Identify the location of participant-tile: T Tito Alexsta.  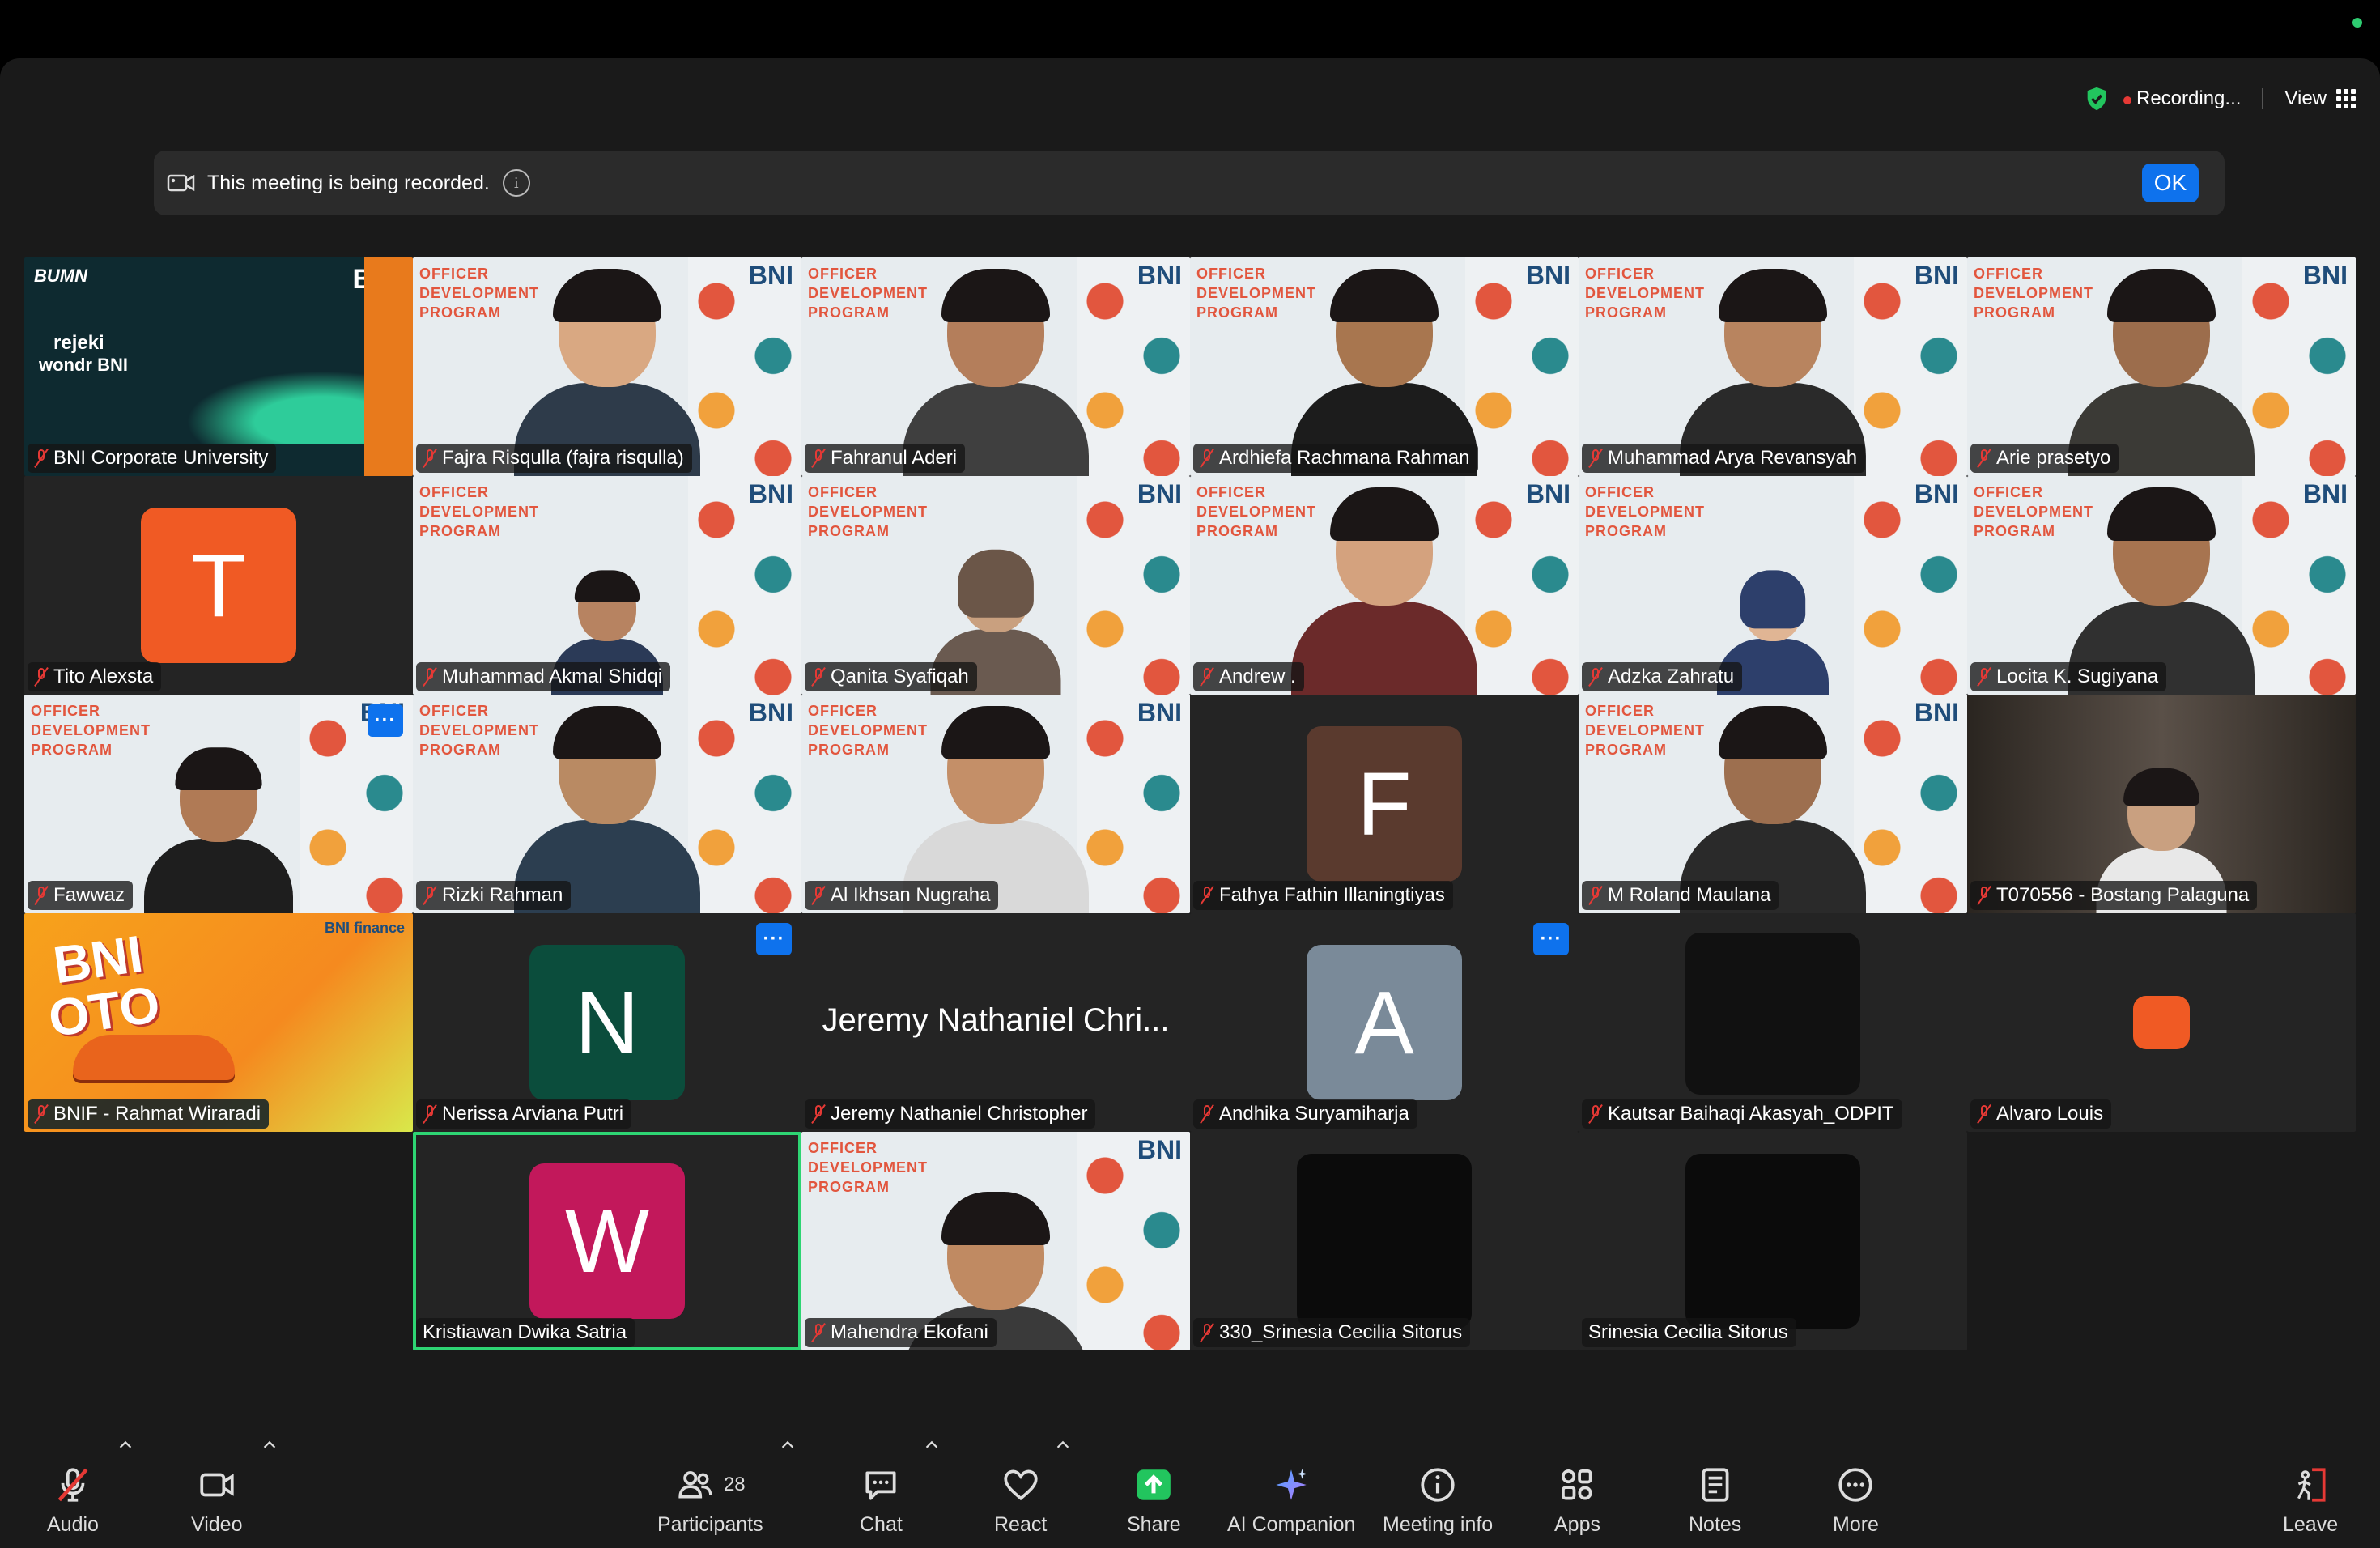
(219, 586).